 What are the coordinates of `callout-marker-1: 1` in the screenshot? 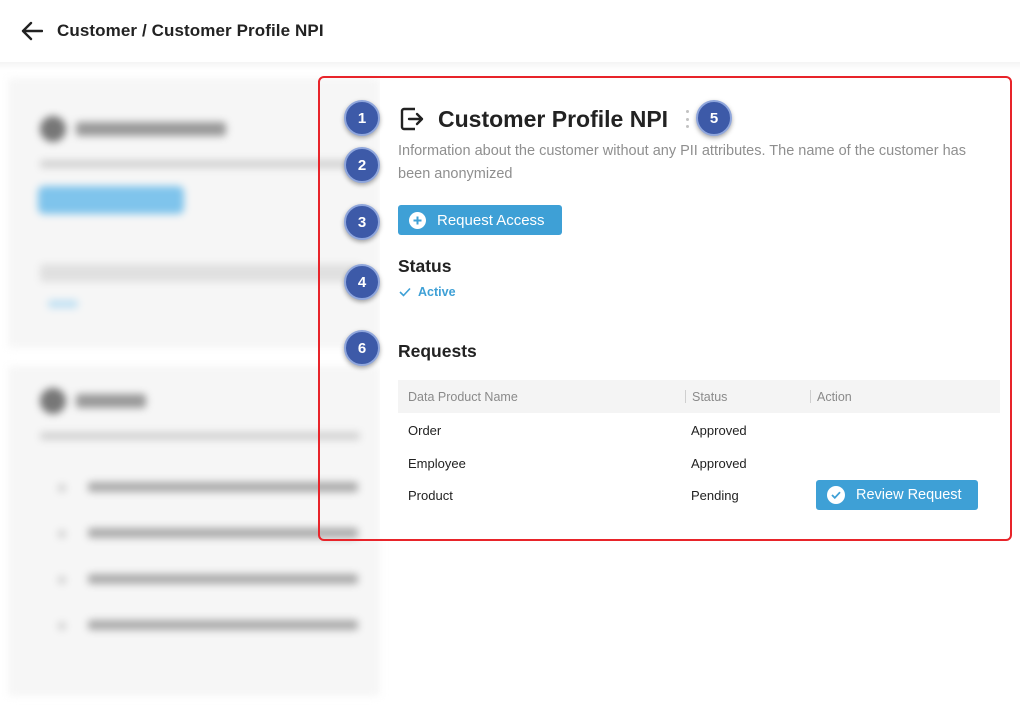 It's located at (362, 118).